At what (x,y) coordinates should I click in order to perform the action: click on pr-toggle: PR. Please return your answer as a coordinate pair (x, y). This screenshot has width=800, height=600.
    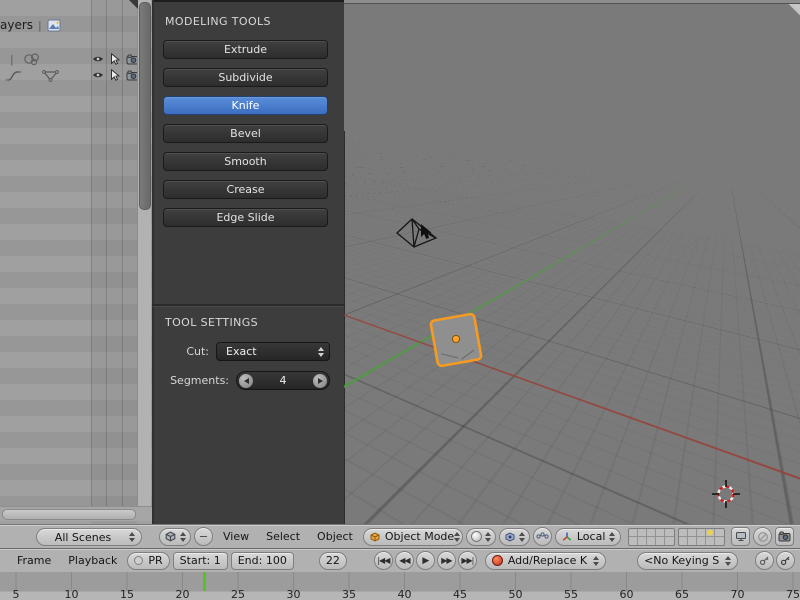
    Looking at the image, I should click on (148, 560).